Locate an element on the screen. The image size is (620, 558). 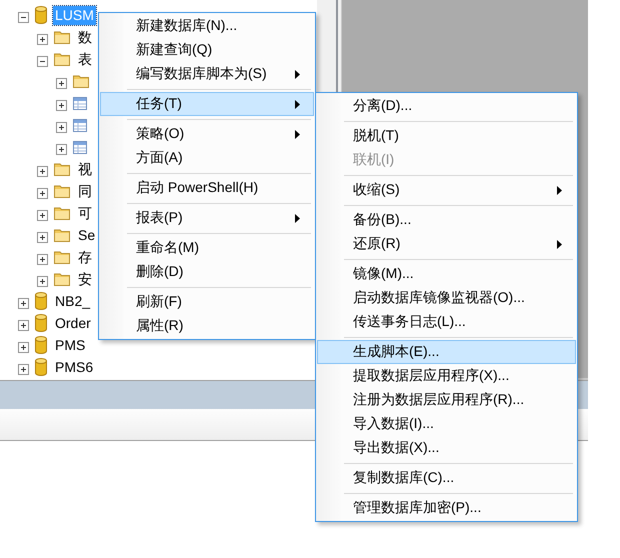
menu-item: 方面(A) is located at coordinates (207, 158).